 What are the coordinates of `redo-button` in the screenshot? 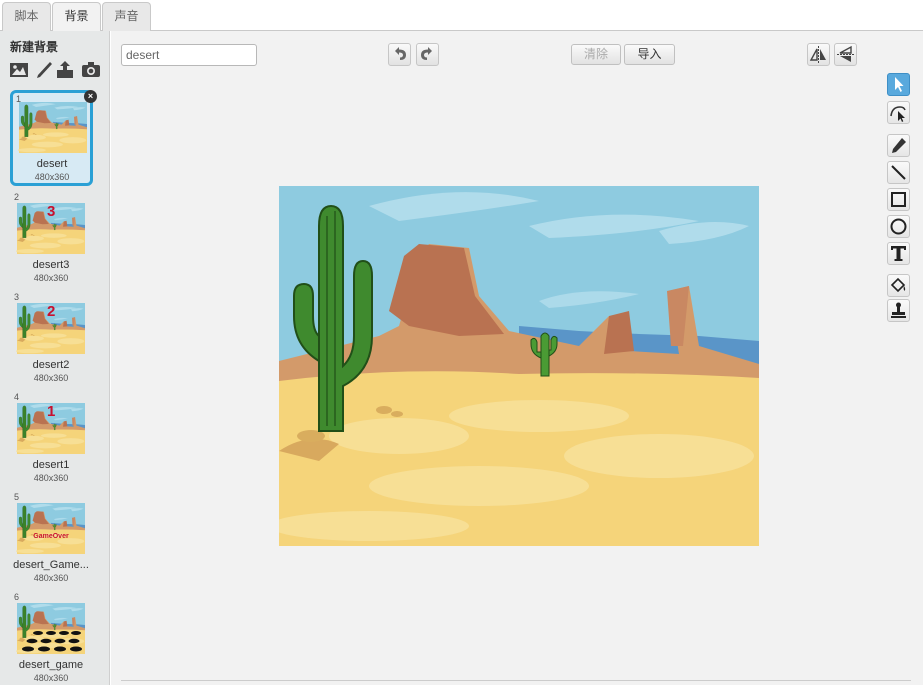 It's located at (427, 54).